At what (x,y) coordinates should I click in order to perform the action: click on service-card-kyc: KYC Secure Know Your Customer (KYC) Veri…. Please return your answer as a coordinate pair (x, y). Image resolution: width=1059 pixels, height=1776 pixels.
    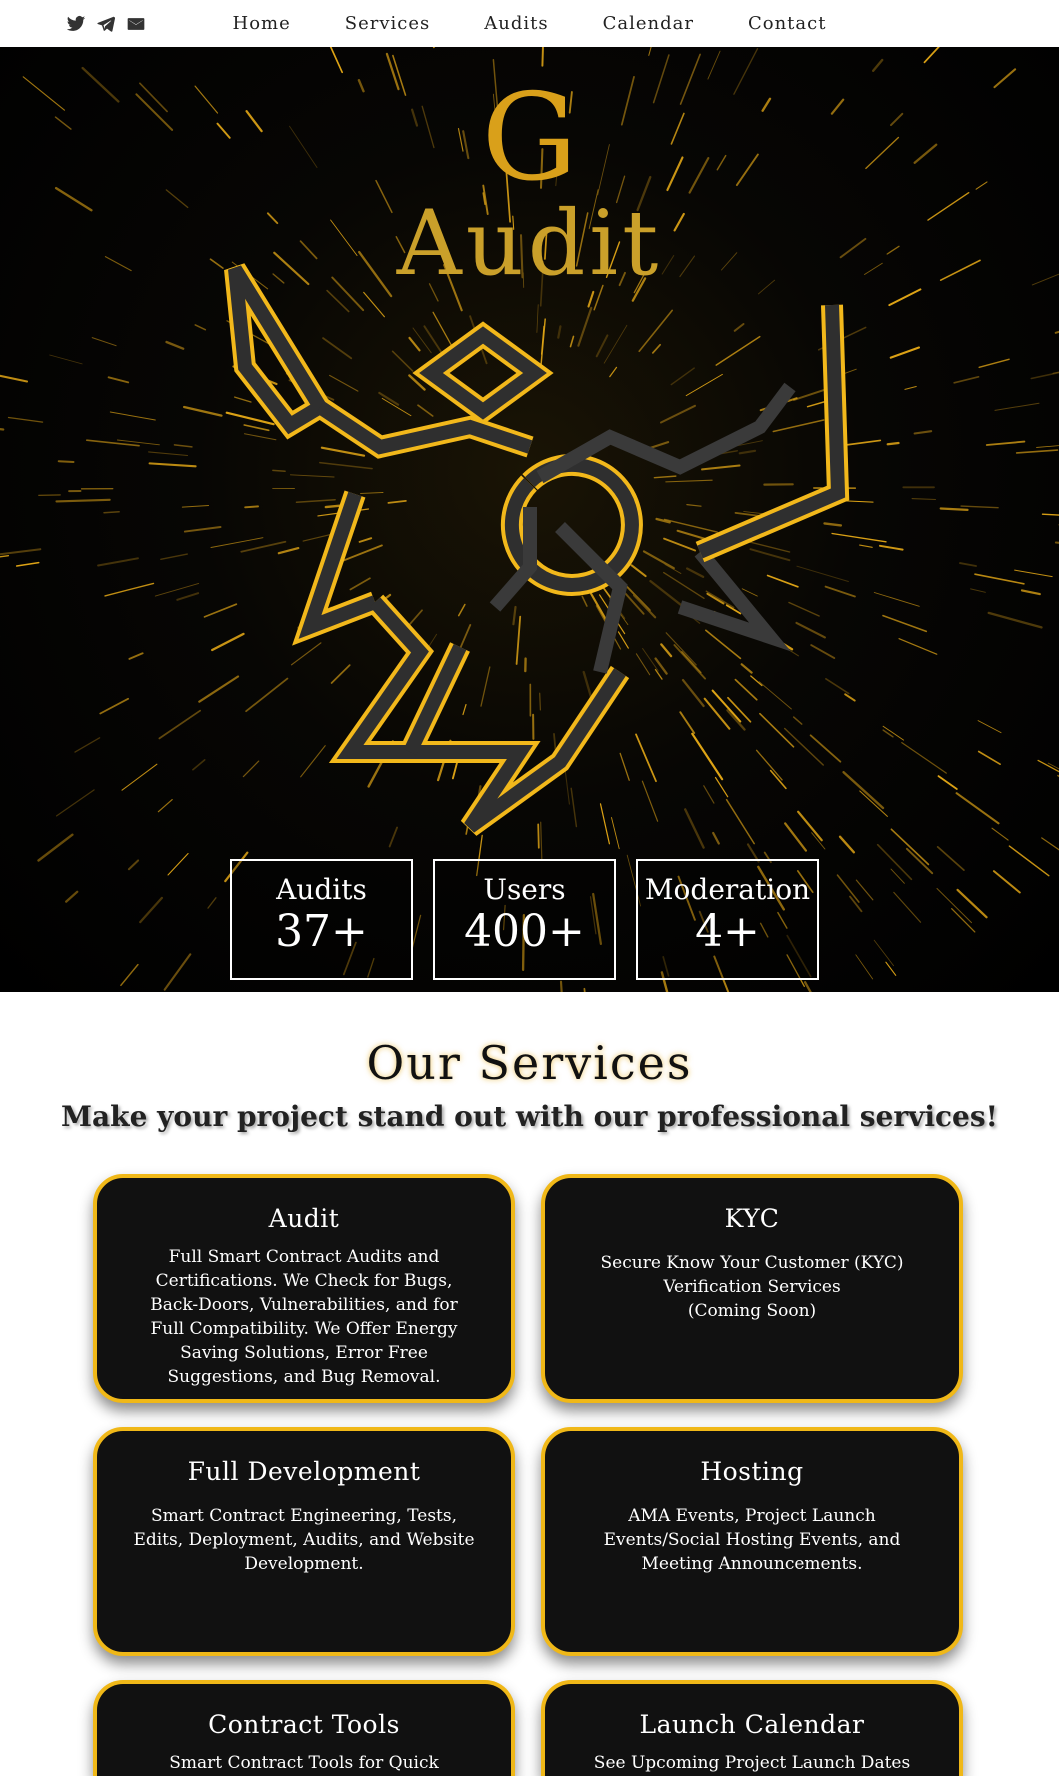
    Looking at the image, I should click on (752, 1288).